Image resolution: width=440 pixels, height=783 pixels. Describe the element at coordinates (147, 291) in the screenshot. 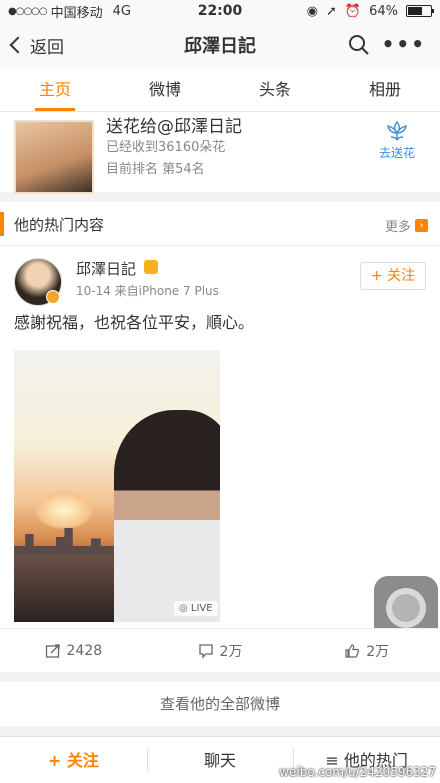

I see `post-meta: 10-14 来自iPhone 7 Plus` at that location.